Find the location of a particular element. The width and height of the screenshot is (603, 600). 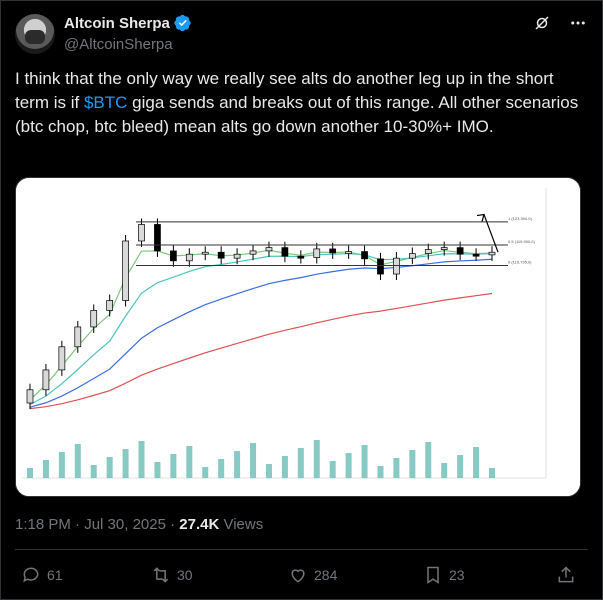

reply-button: 61 is located at coordinates (42, 575).